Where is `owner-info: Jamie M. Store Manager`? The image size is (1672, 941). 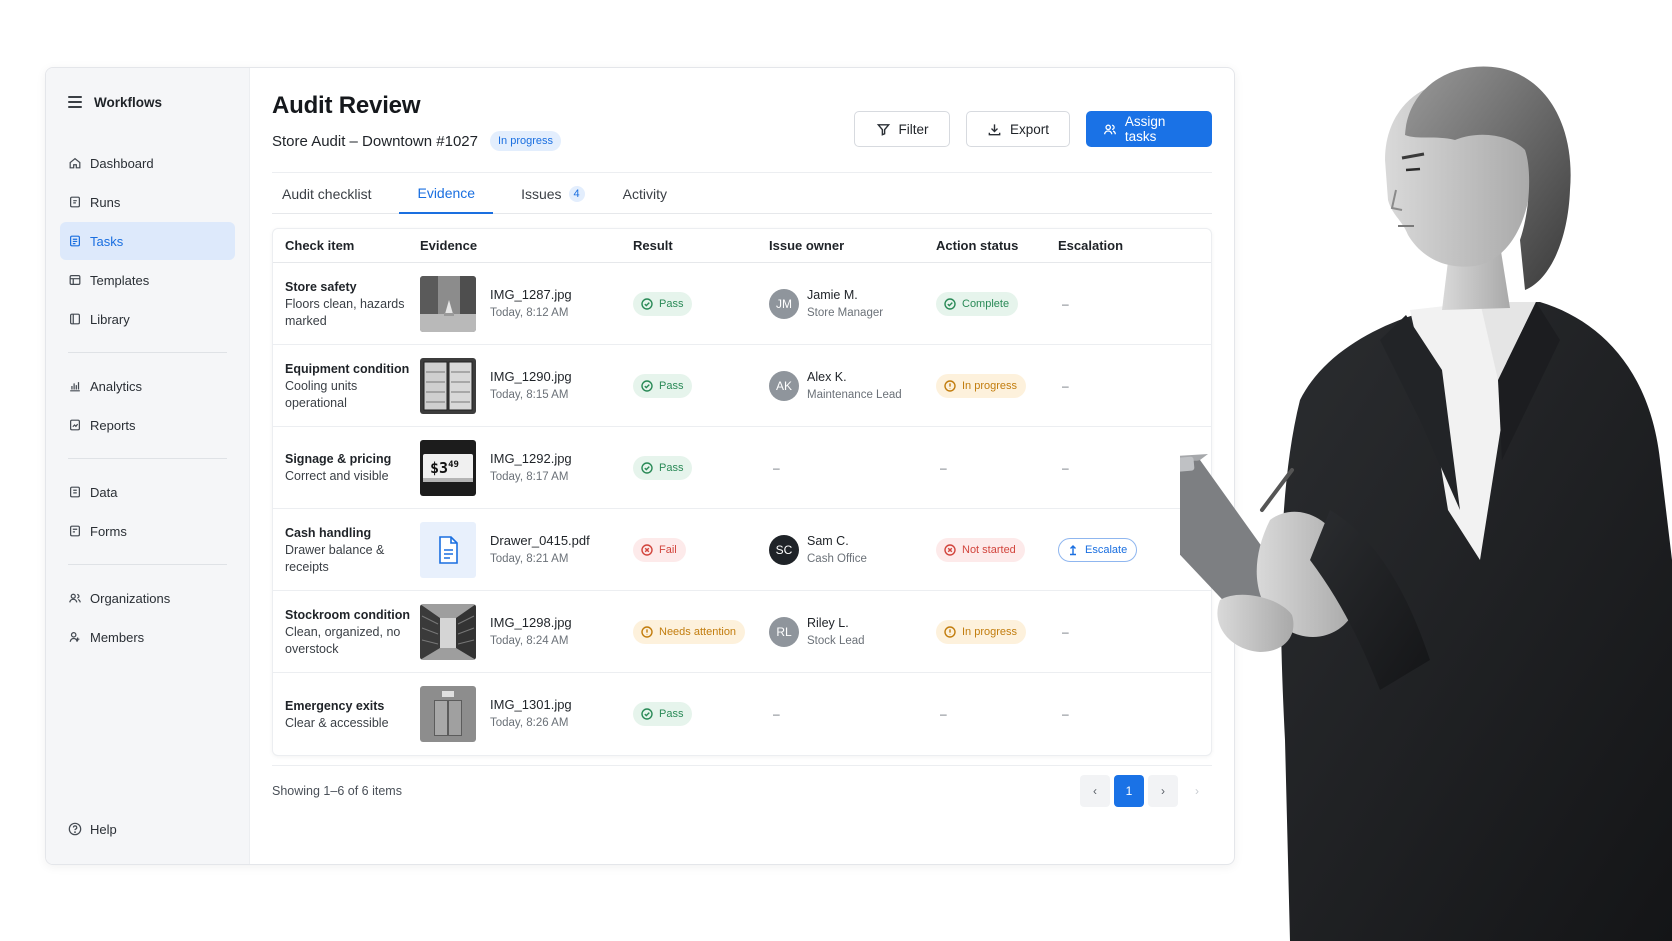 owner-info: Jamie M. Store Manager is located at coordinates (845, 304).